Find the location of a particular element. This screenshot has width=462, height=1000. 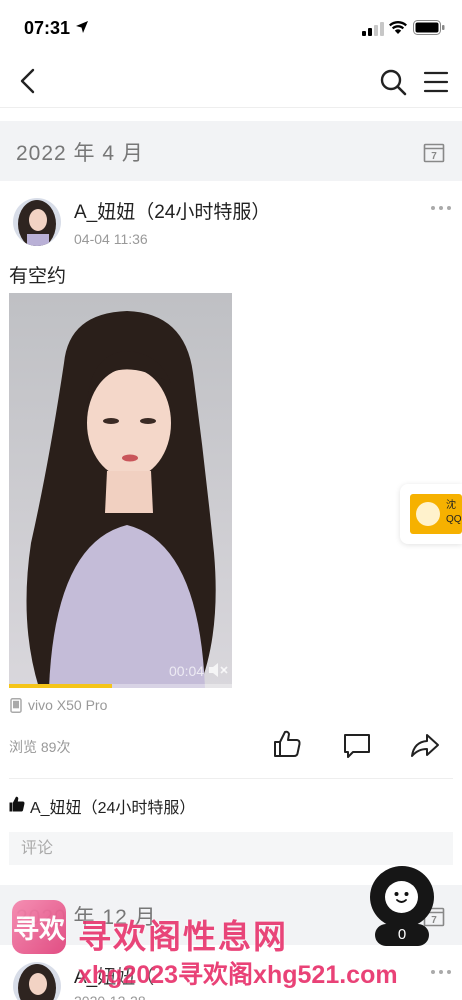

battery-icon is located at coordinates (429, 27).